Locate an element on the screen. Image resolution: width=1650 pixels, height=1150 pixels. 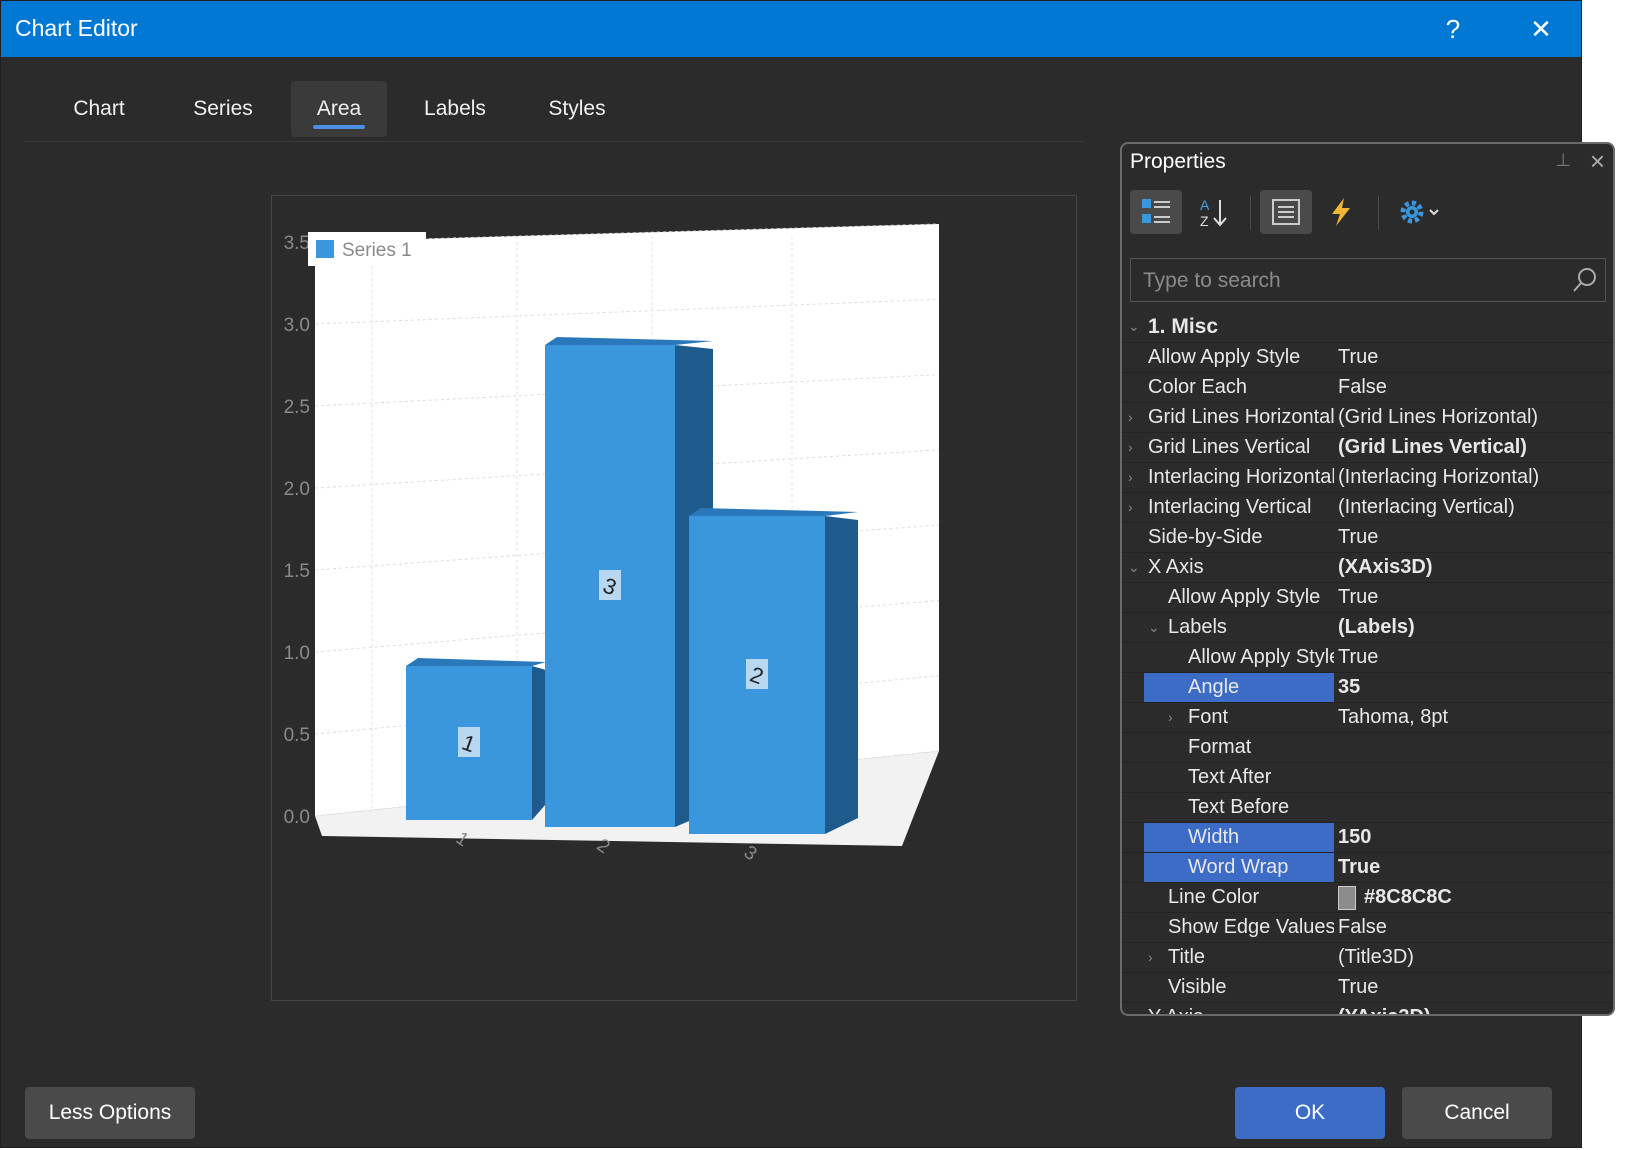
alphabetical-sort-button: A Z is located at coordinates (1214, 212).